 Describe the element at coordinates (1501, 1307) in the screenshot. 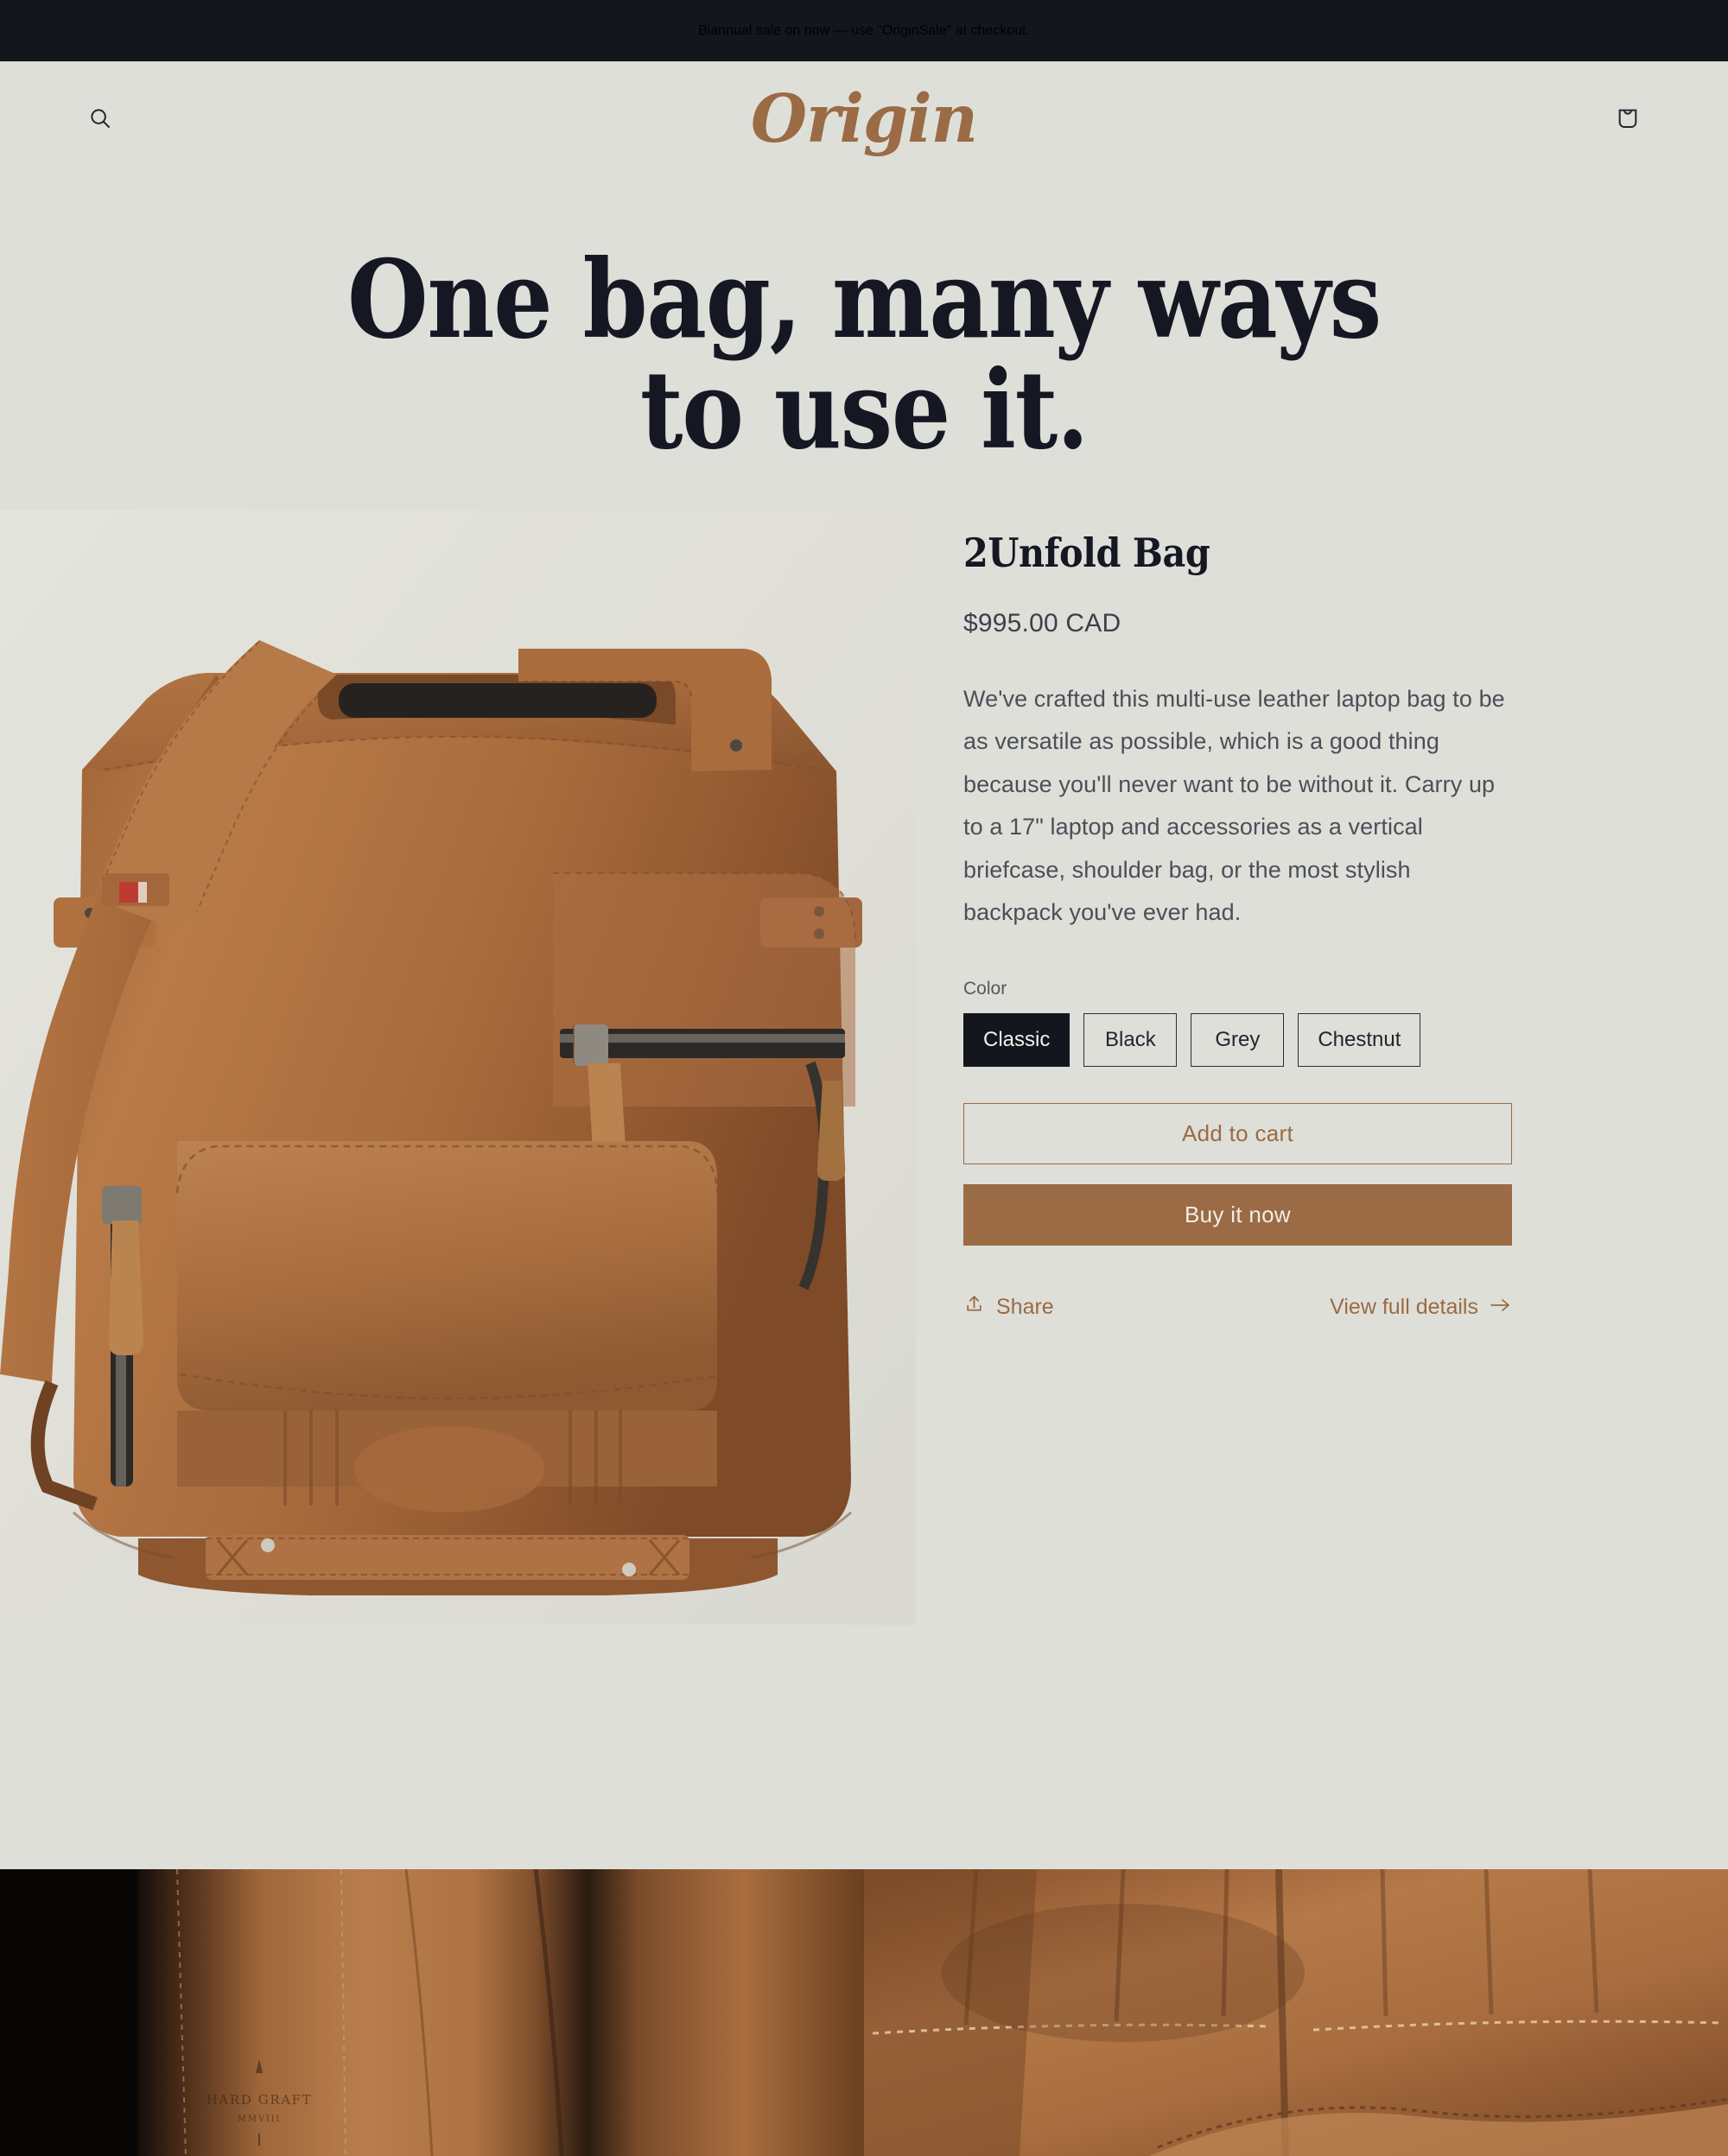

I see `arrow-right-icon` at that location.